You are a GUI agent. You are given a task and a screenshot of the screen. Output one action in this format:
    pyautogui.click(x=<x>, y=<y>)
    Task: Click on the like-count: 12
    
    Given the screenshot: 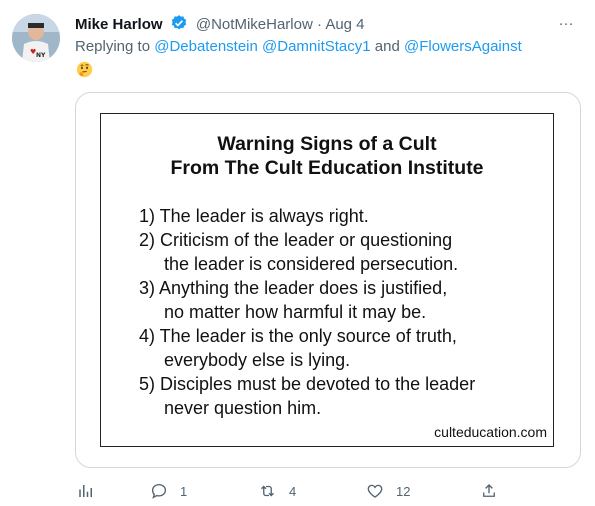 What is the action you would take?
    pyautogui.click(x=403, y=491)
    